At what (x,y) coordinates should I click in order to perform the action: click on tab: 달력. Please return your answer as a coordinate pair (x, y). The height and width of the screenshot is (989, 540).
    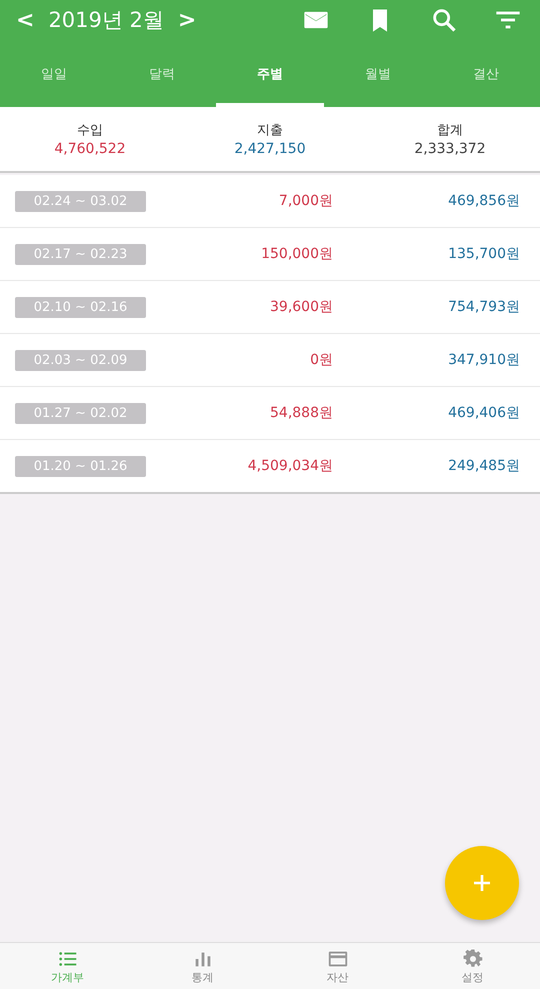
    Looking at the image, I should click on (162, 73).